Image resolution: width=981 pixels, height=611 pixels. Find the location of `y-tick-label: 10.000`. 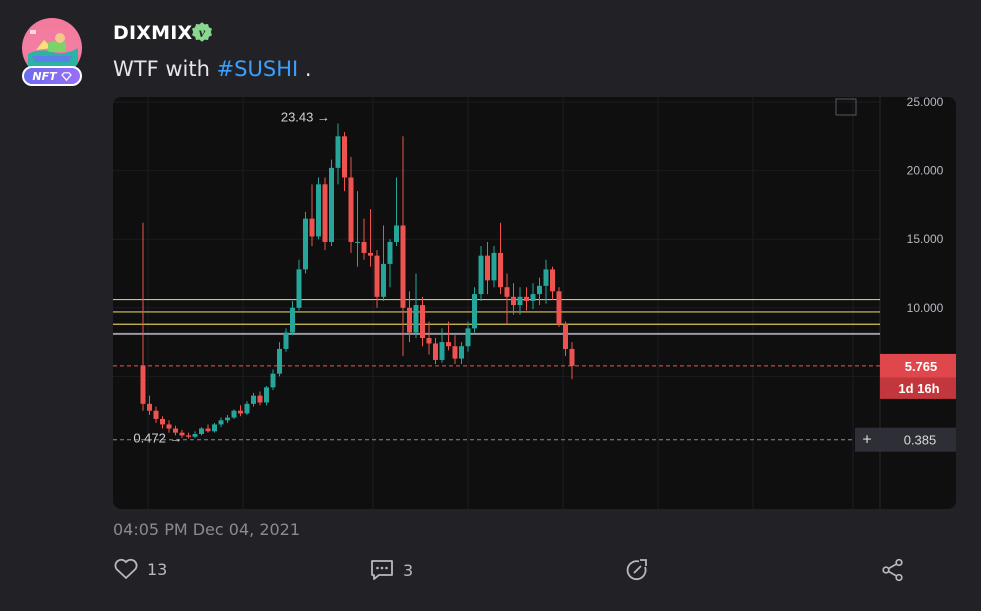

y-tick-label: 10.000 is located at coordinates (925, 308).